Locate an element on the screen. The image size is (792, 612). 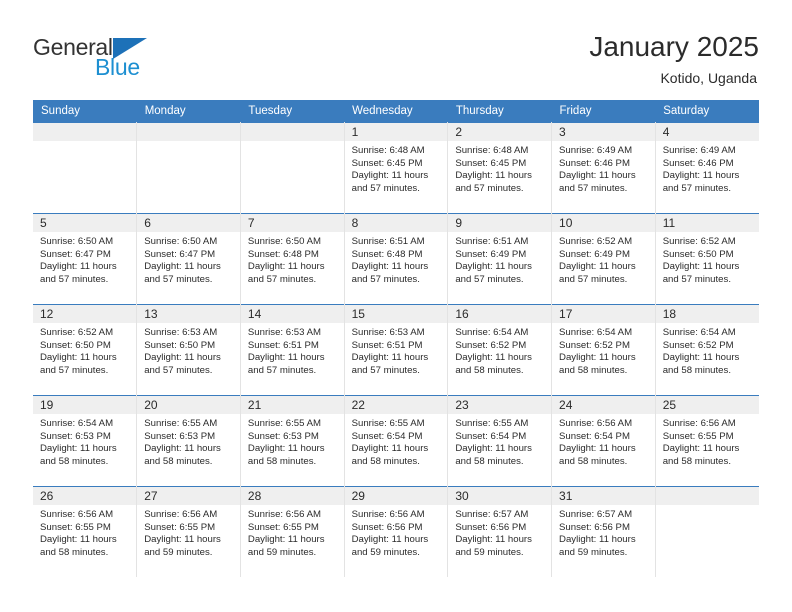
day-number: 2 is located at coordinates (500, 132).